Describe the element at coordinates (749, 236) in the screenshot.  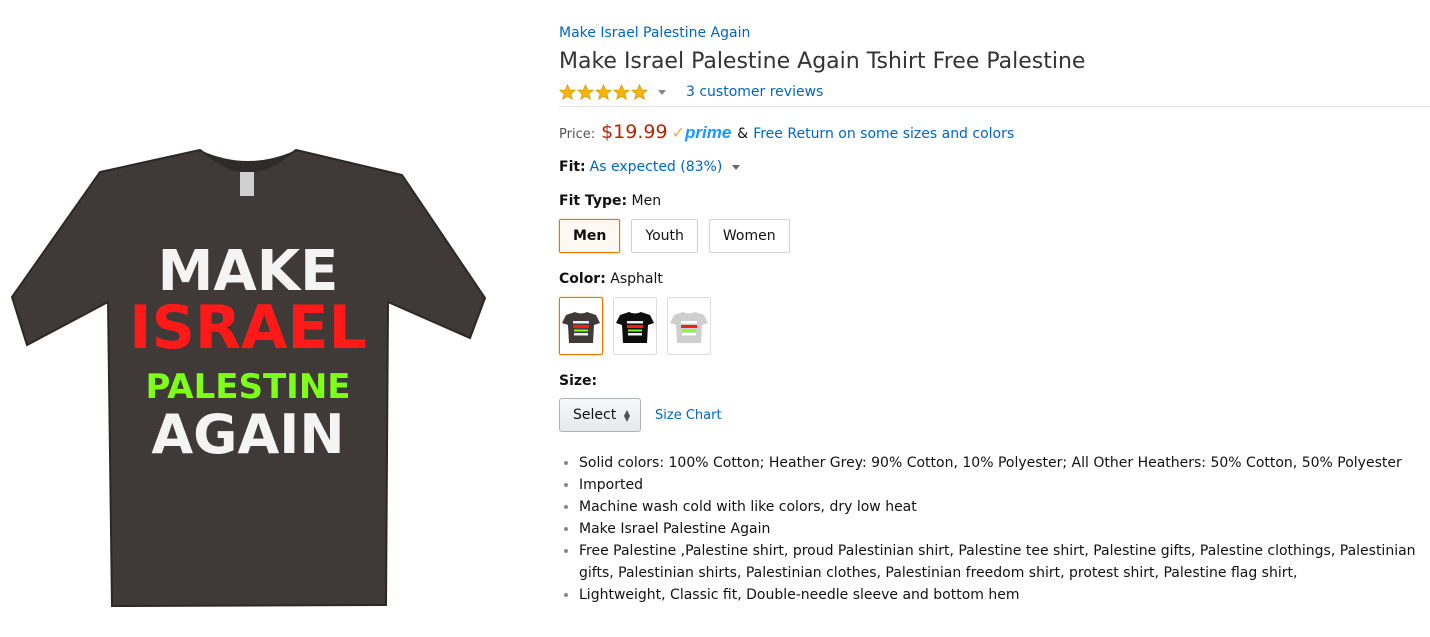
I see `fit-type-women-button: Women` at that location.